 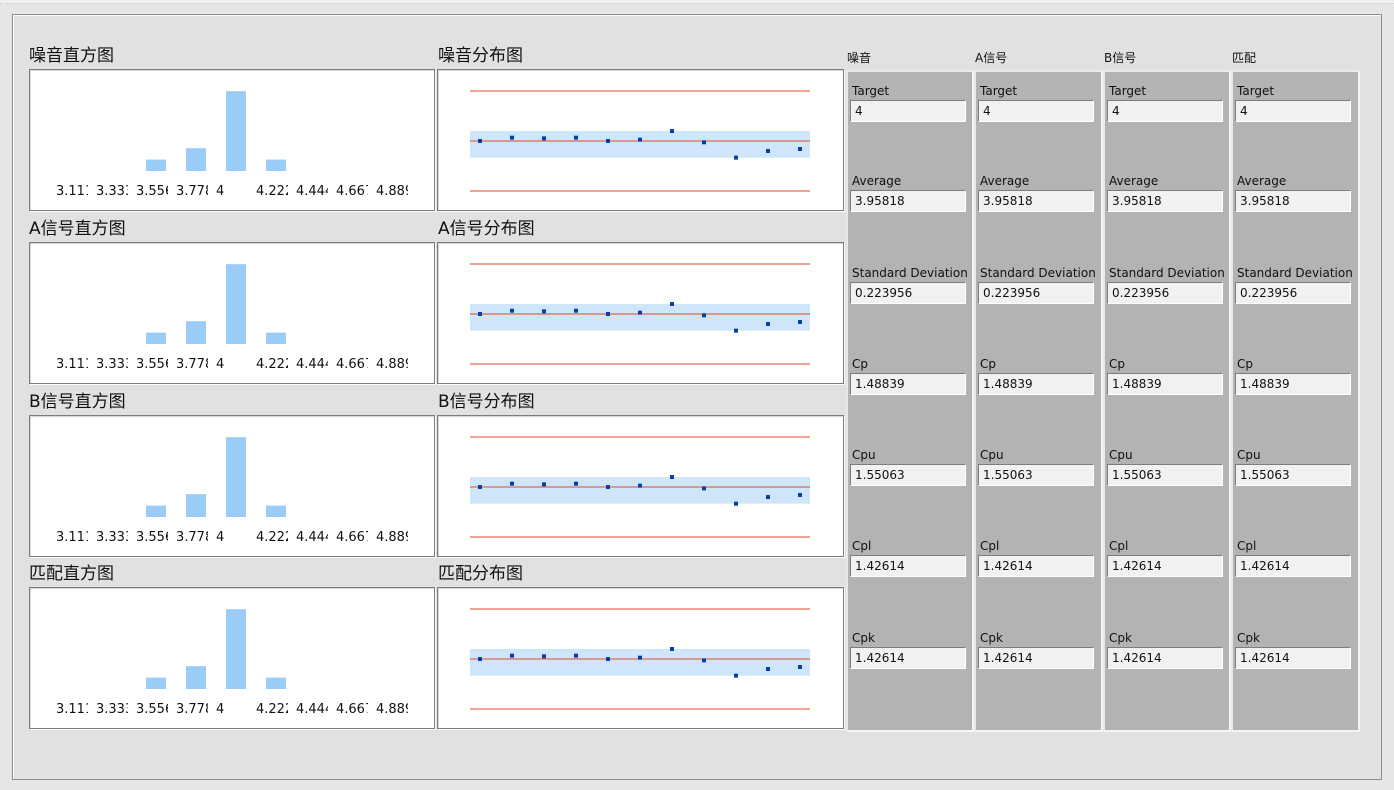 I want to click on a-signal-standard-deviation-label: Standard Deviation, so click(x=1038, y=273).